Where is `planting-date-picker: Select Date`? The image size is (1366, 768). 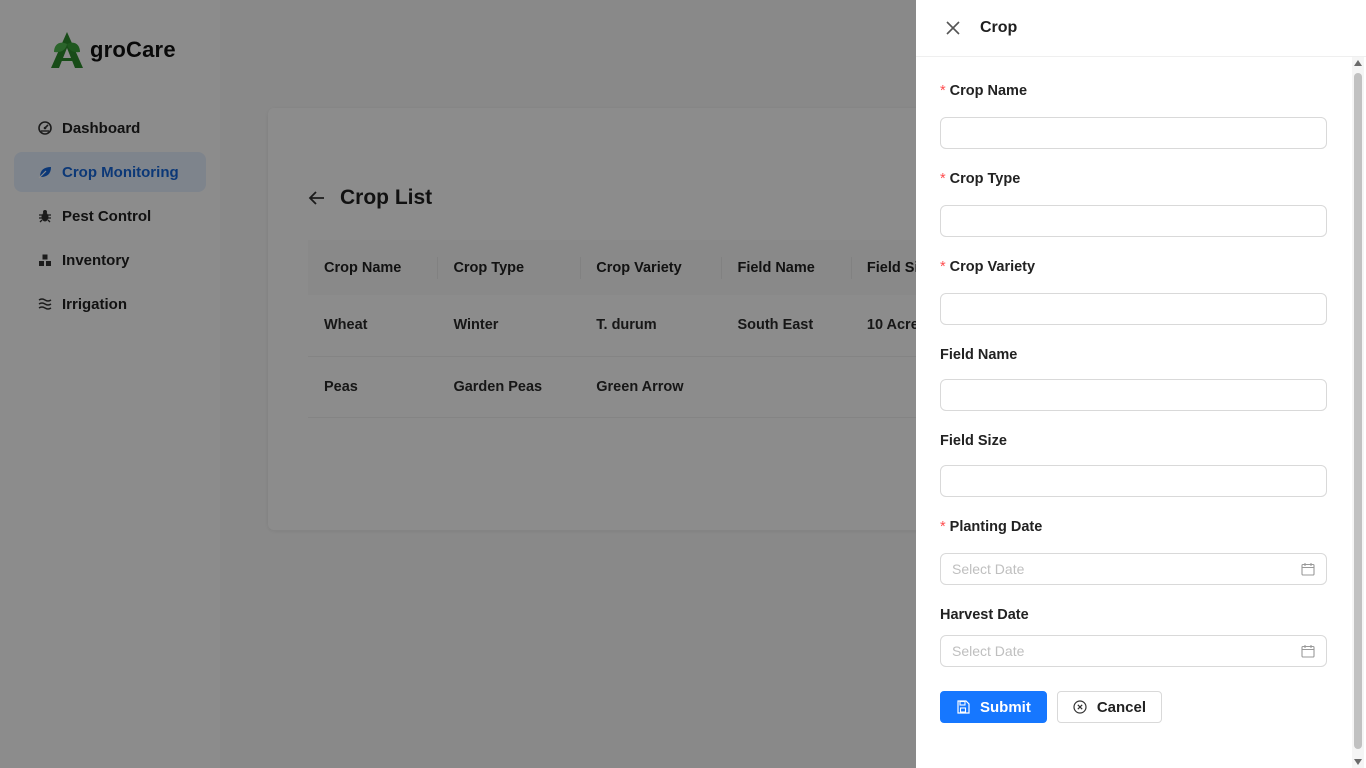
planting-date-picker: Select Date is located at coordinates (1133, 569).